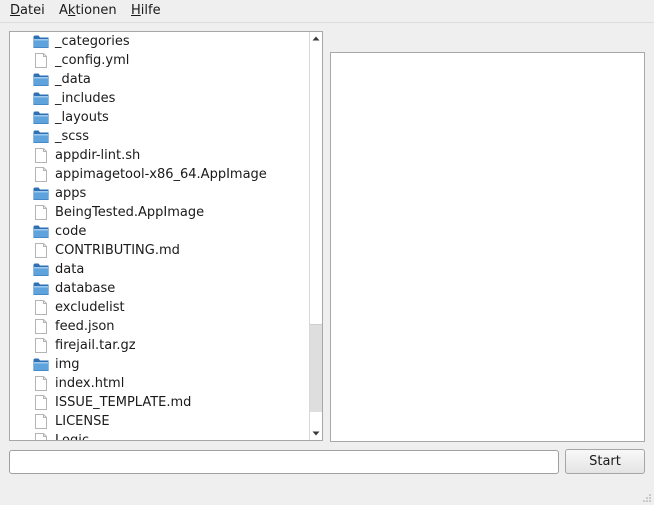  Describe the element at coordinates (160, 383) in the screenshot. I see `file-list-item: index.html` at that location.